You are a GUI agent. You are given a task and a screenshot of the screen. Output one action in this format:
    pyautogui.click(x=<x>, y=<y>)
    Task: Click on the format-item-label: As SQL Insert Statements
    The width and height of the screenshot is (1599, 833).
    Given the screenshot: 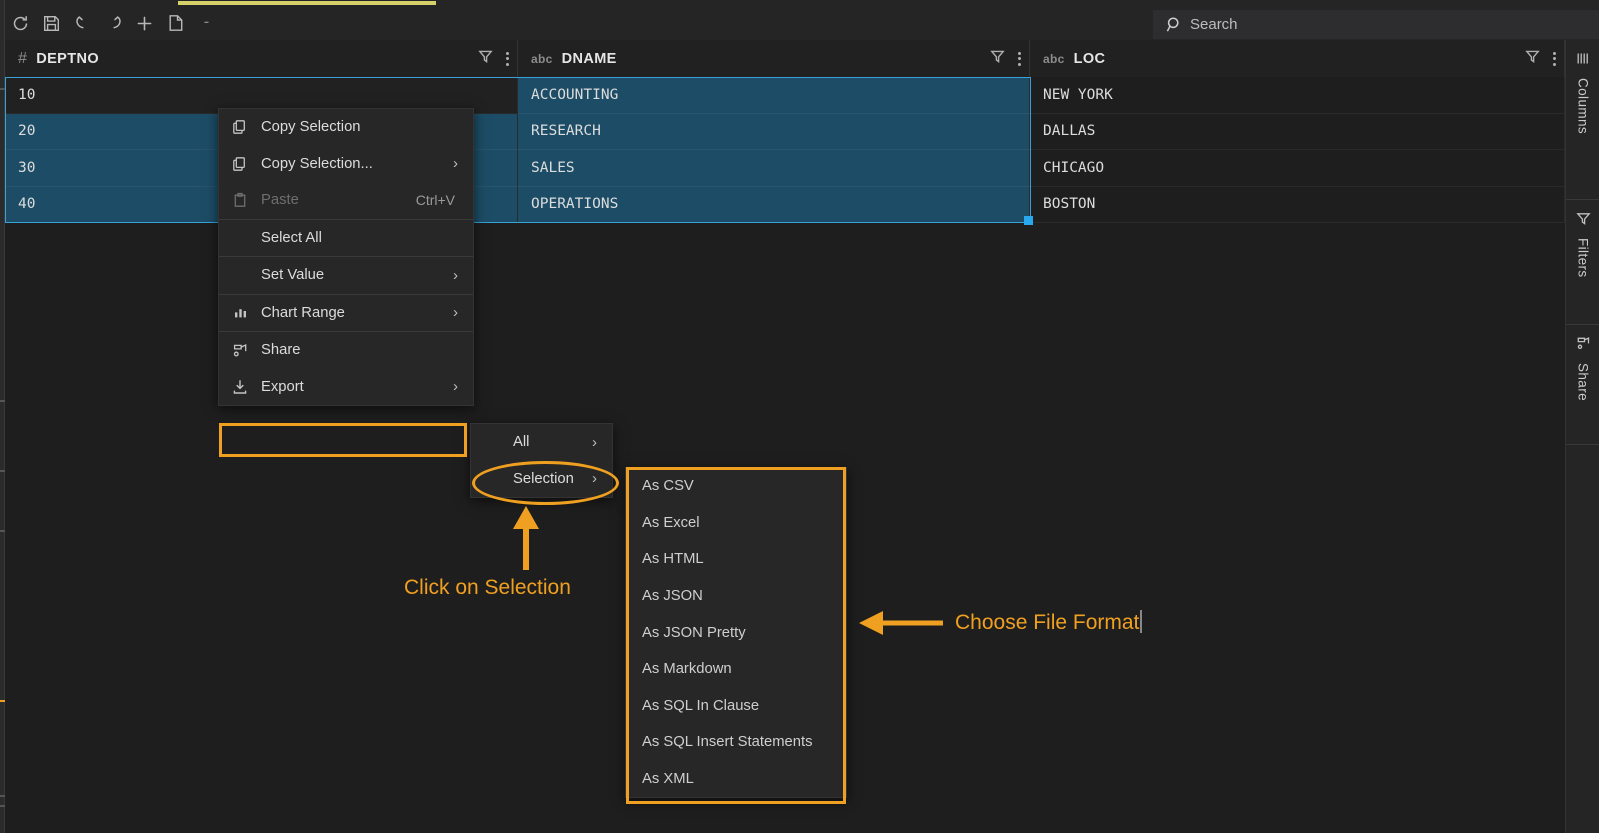 What is the action you would take?
    pyautogui.click(x=727, y=742)
    